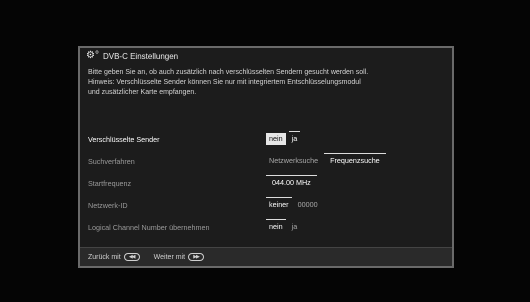  I want to click on next-label: Weiter mit, so click(169, 257).